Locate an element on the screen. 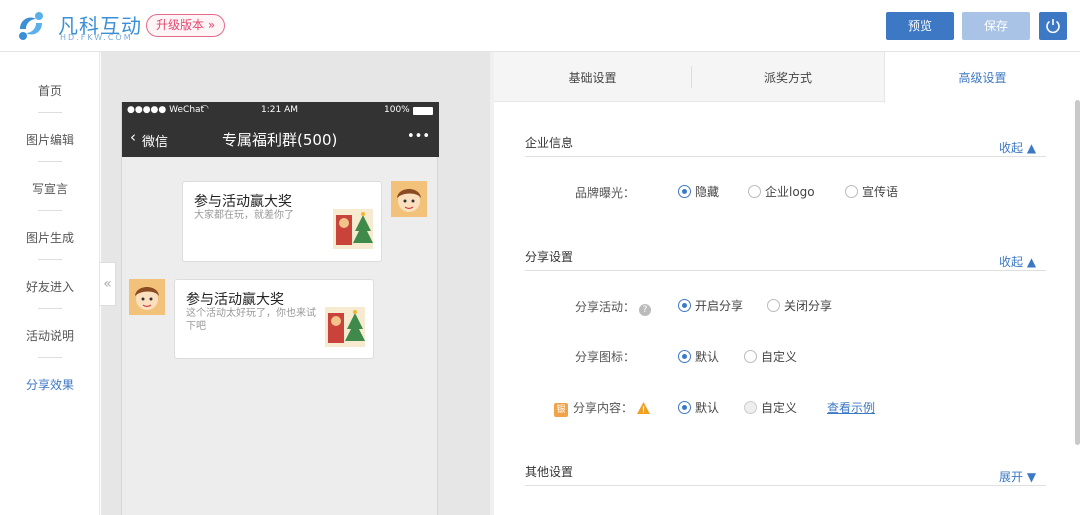  save-button: 保存 is located at coordinates (996, 26).